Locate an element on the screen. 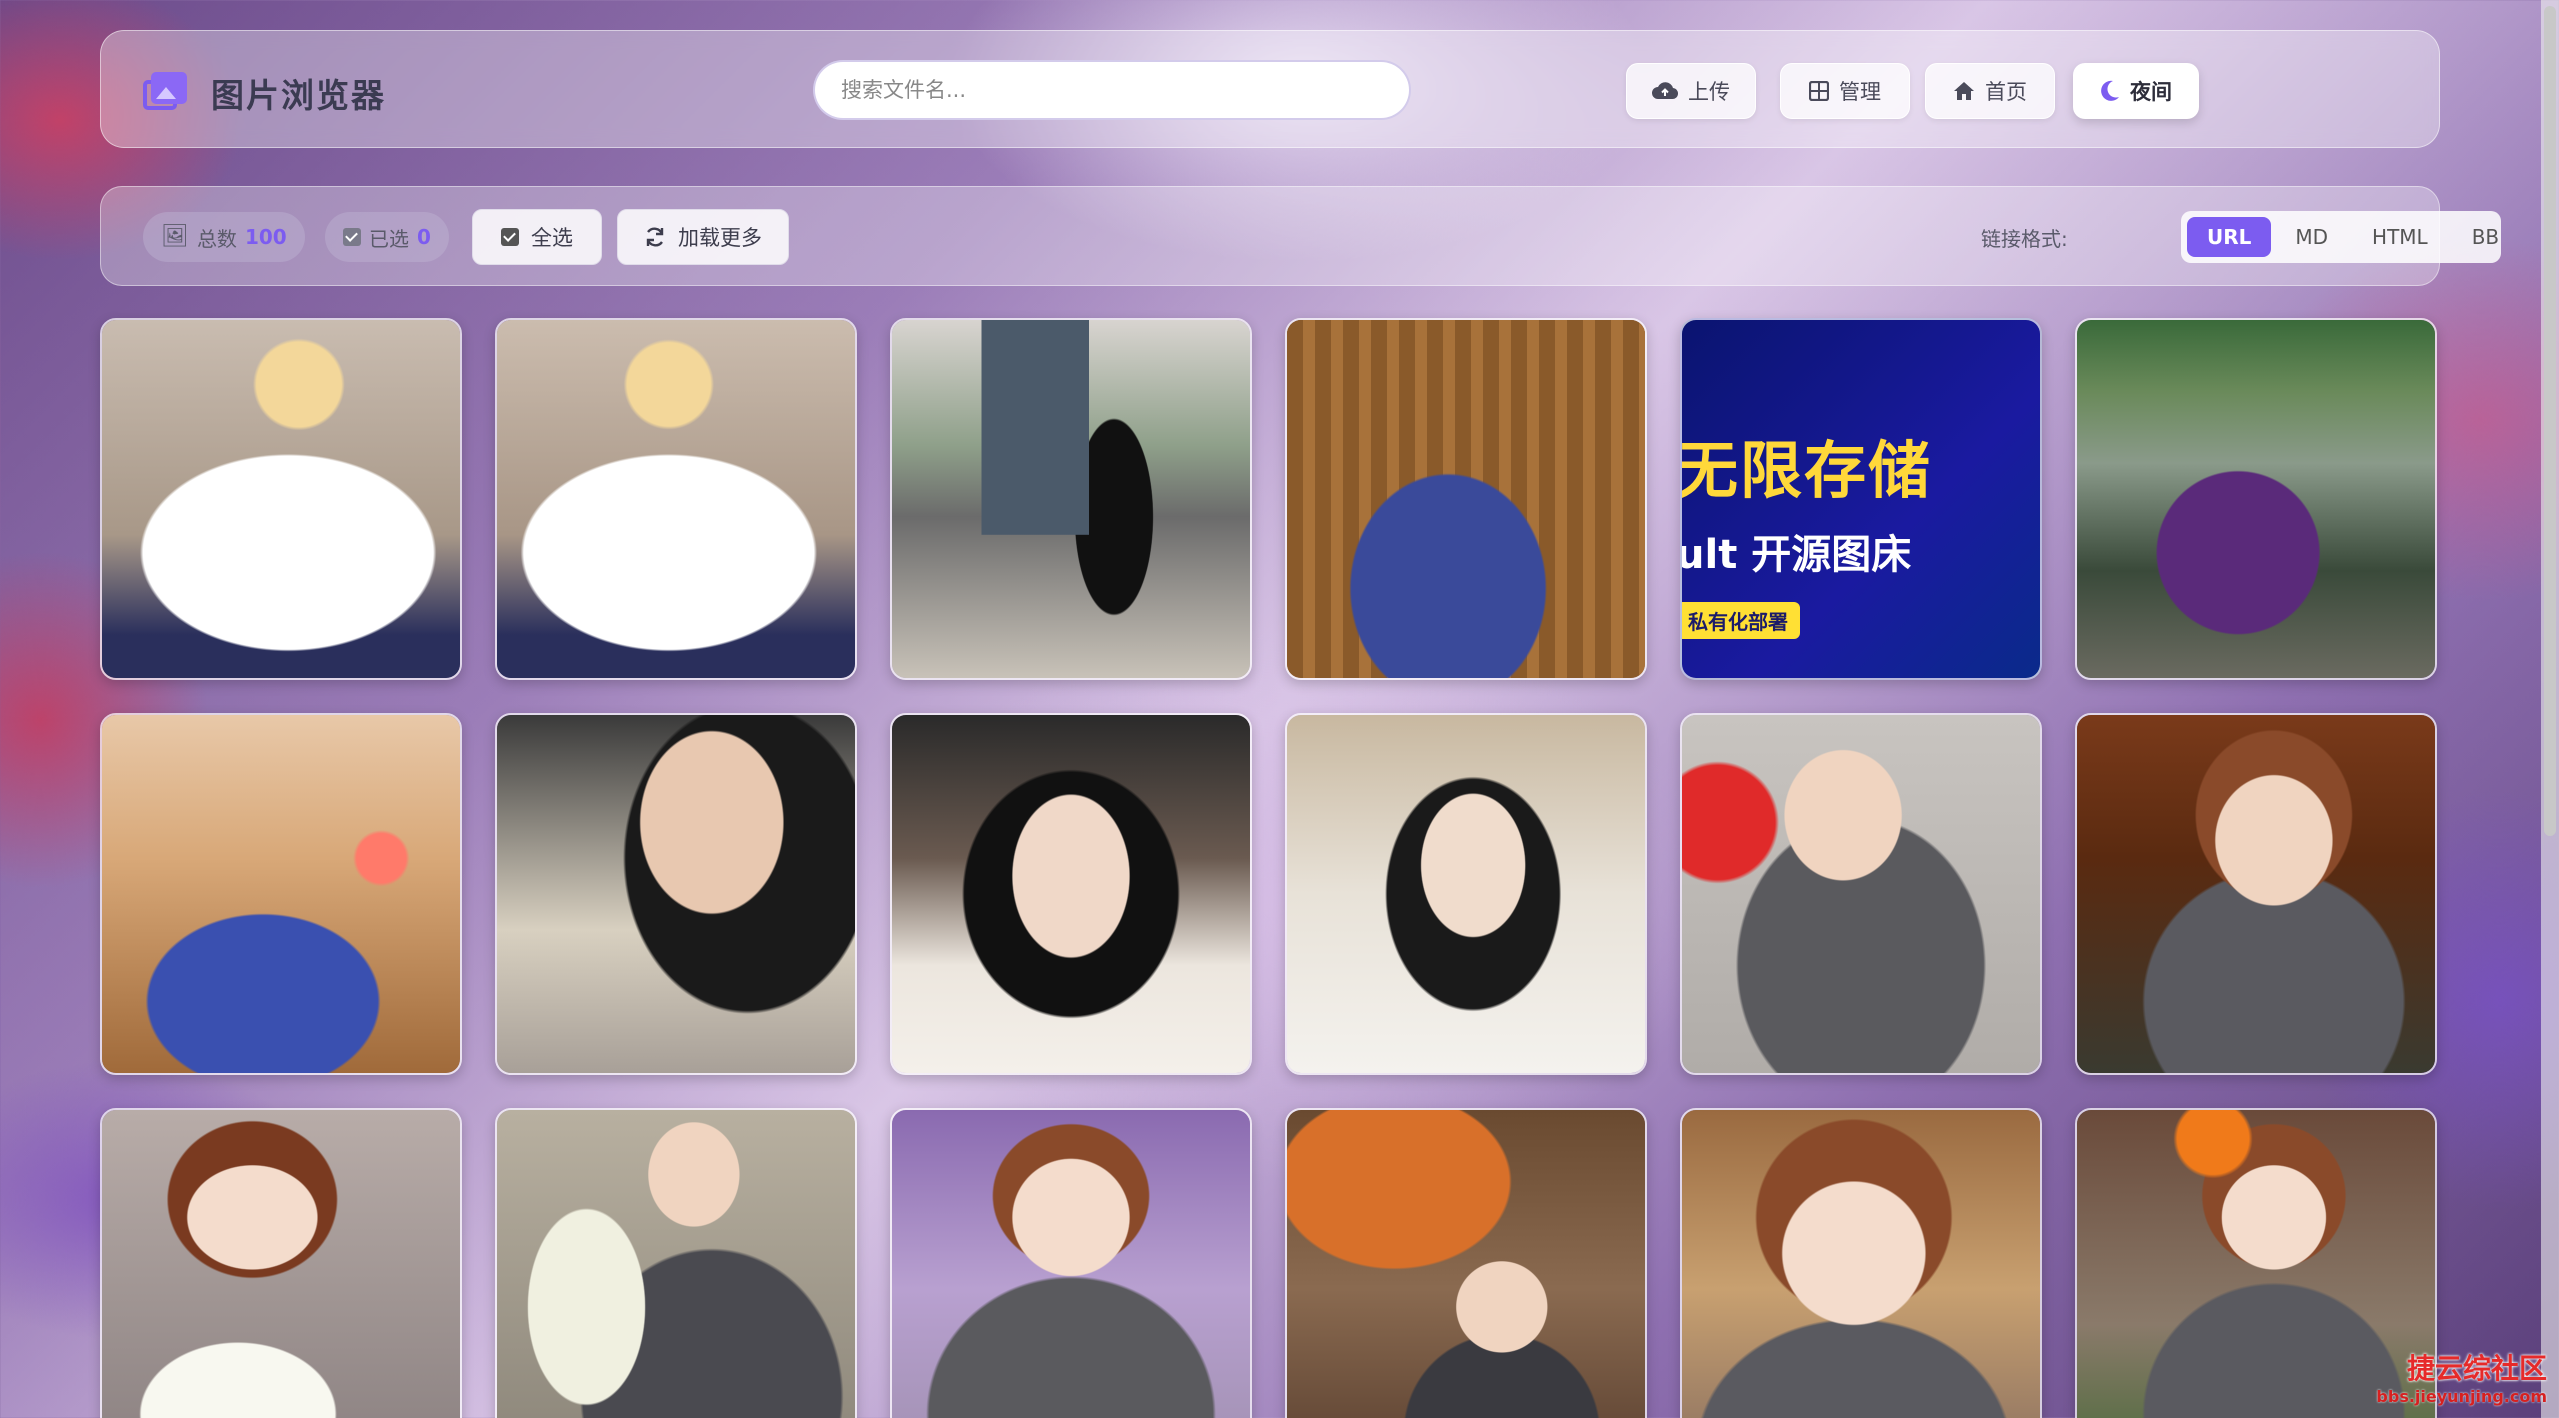 Image resolution: width=2559 pixels, height=1418 pixels. night-mode-button: 夜间 is located at coordinates (2136, 91).